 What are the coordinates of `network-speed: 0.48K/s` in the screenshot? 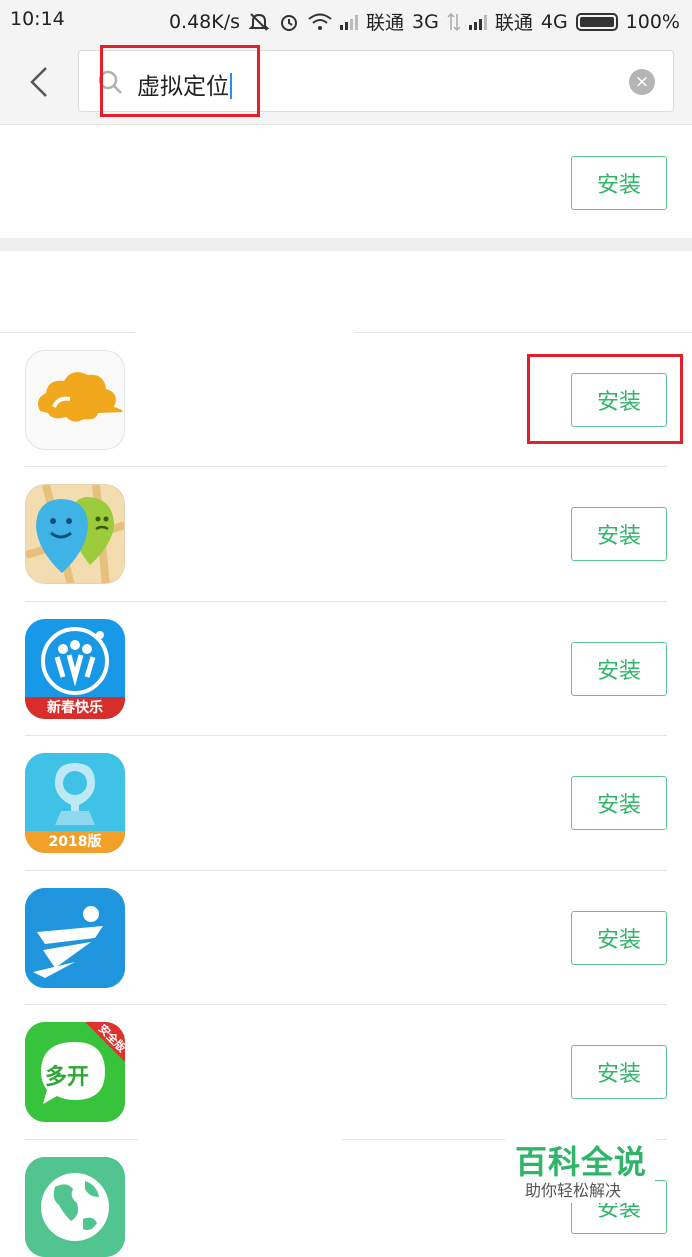 It's located at (204, 21).